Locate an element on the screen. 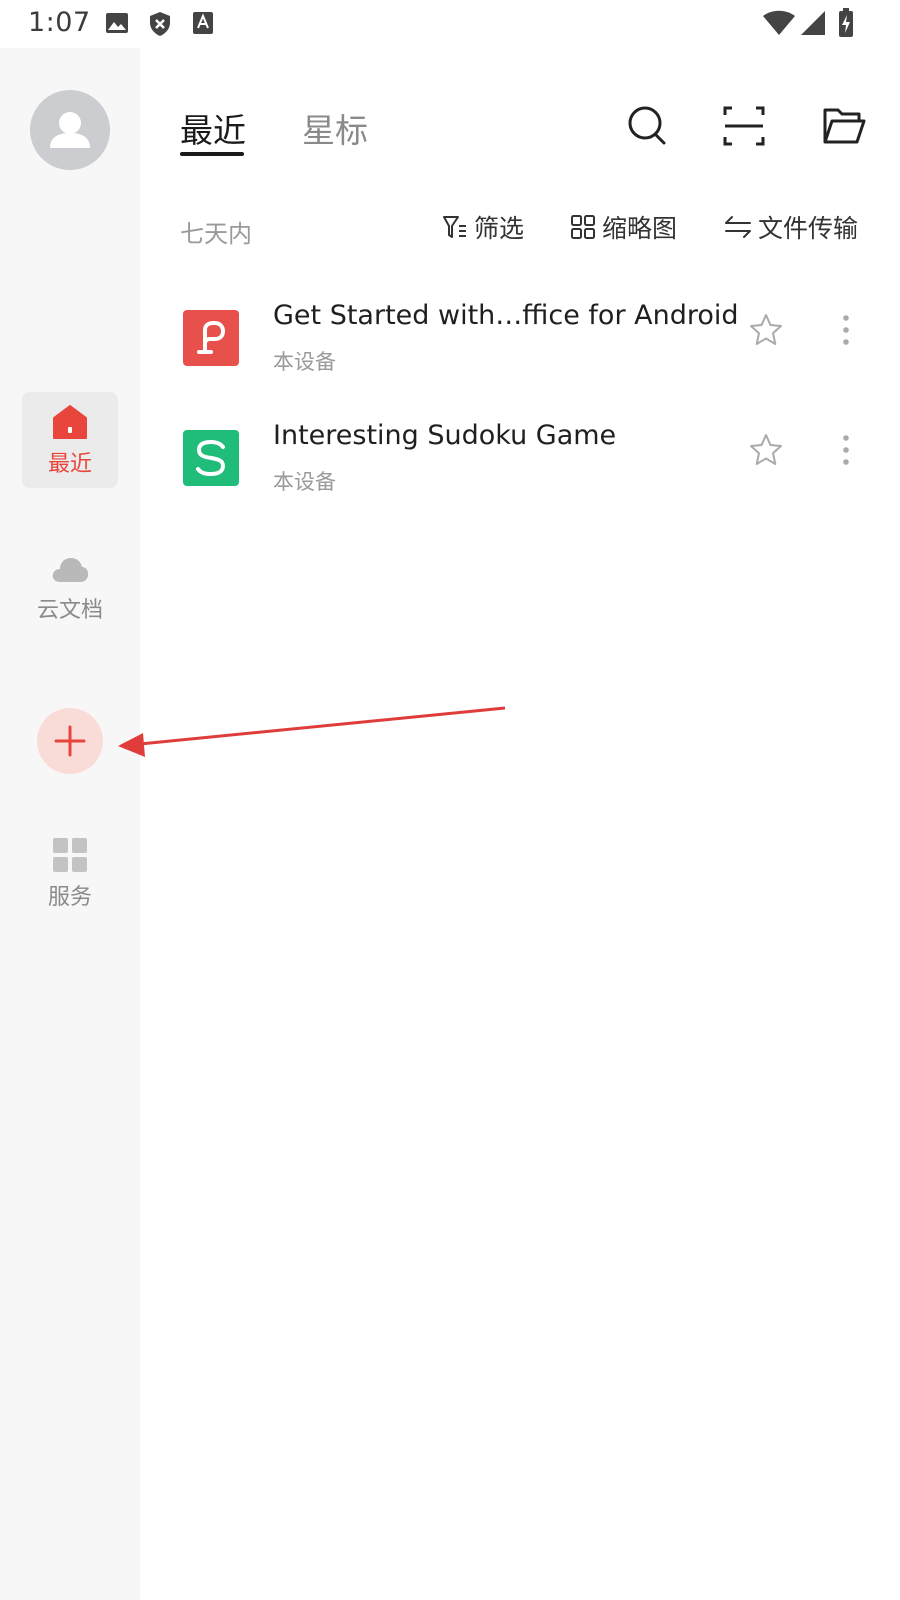  battery-charging-icon is located at coordinates (846, 25).